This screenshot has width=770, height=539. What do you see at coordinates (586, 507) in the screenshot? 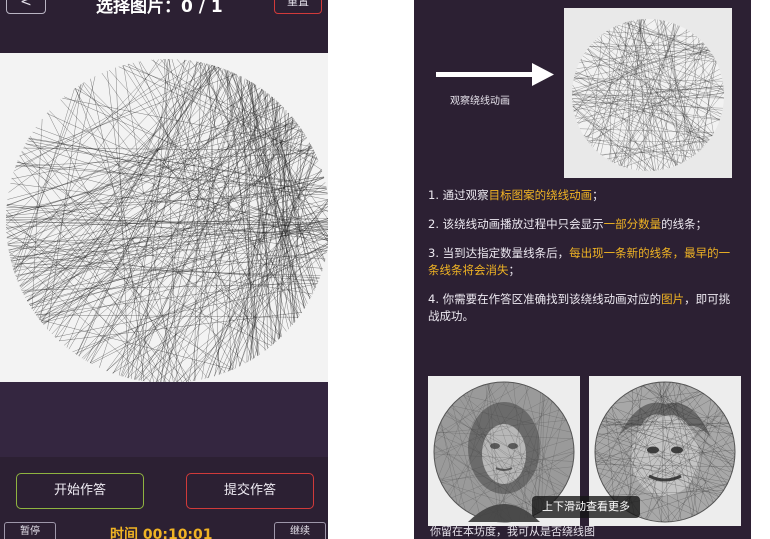
I see `scroll-hint-toast: 上下滑动查看更多` at bounding box center [586, 507].